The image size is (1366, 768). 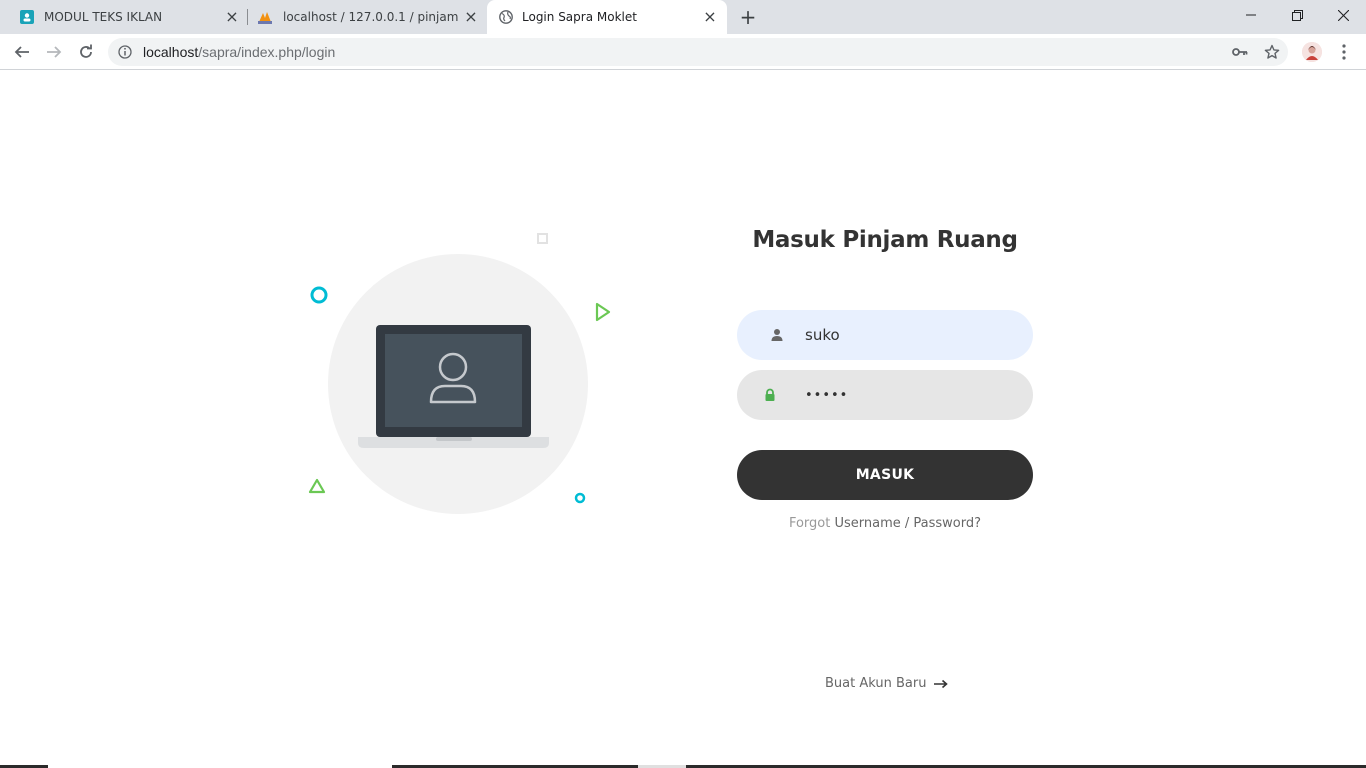 I want to click on tab-phpmyadmin: localhost / 127.0.0.1 / pinjam_ruang ×, so click(x=367, y=17).